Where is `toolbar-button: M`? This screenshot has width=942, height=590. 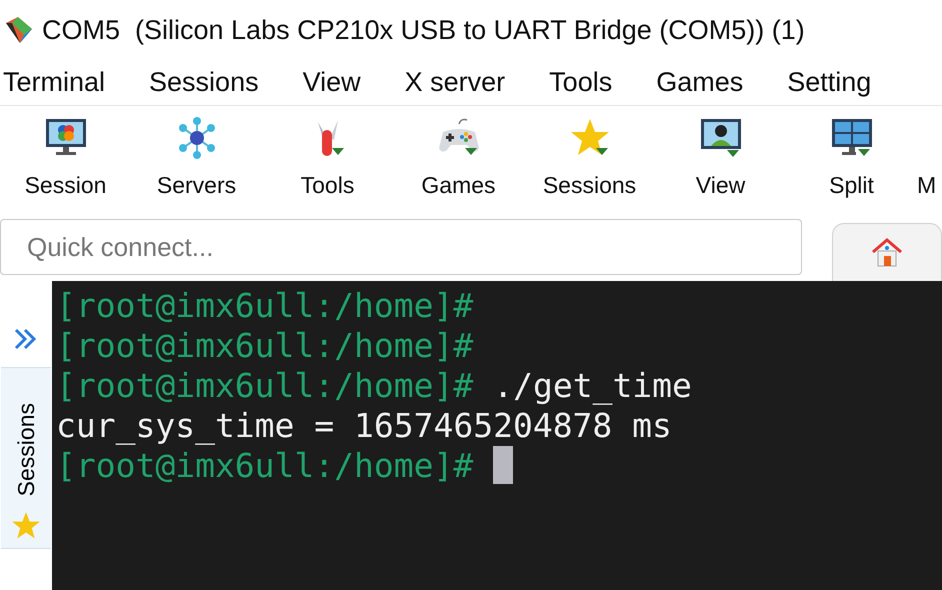 toolbar-button: M is located at coordinates (926, 157).